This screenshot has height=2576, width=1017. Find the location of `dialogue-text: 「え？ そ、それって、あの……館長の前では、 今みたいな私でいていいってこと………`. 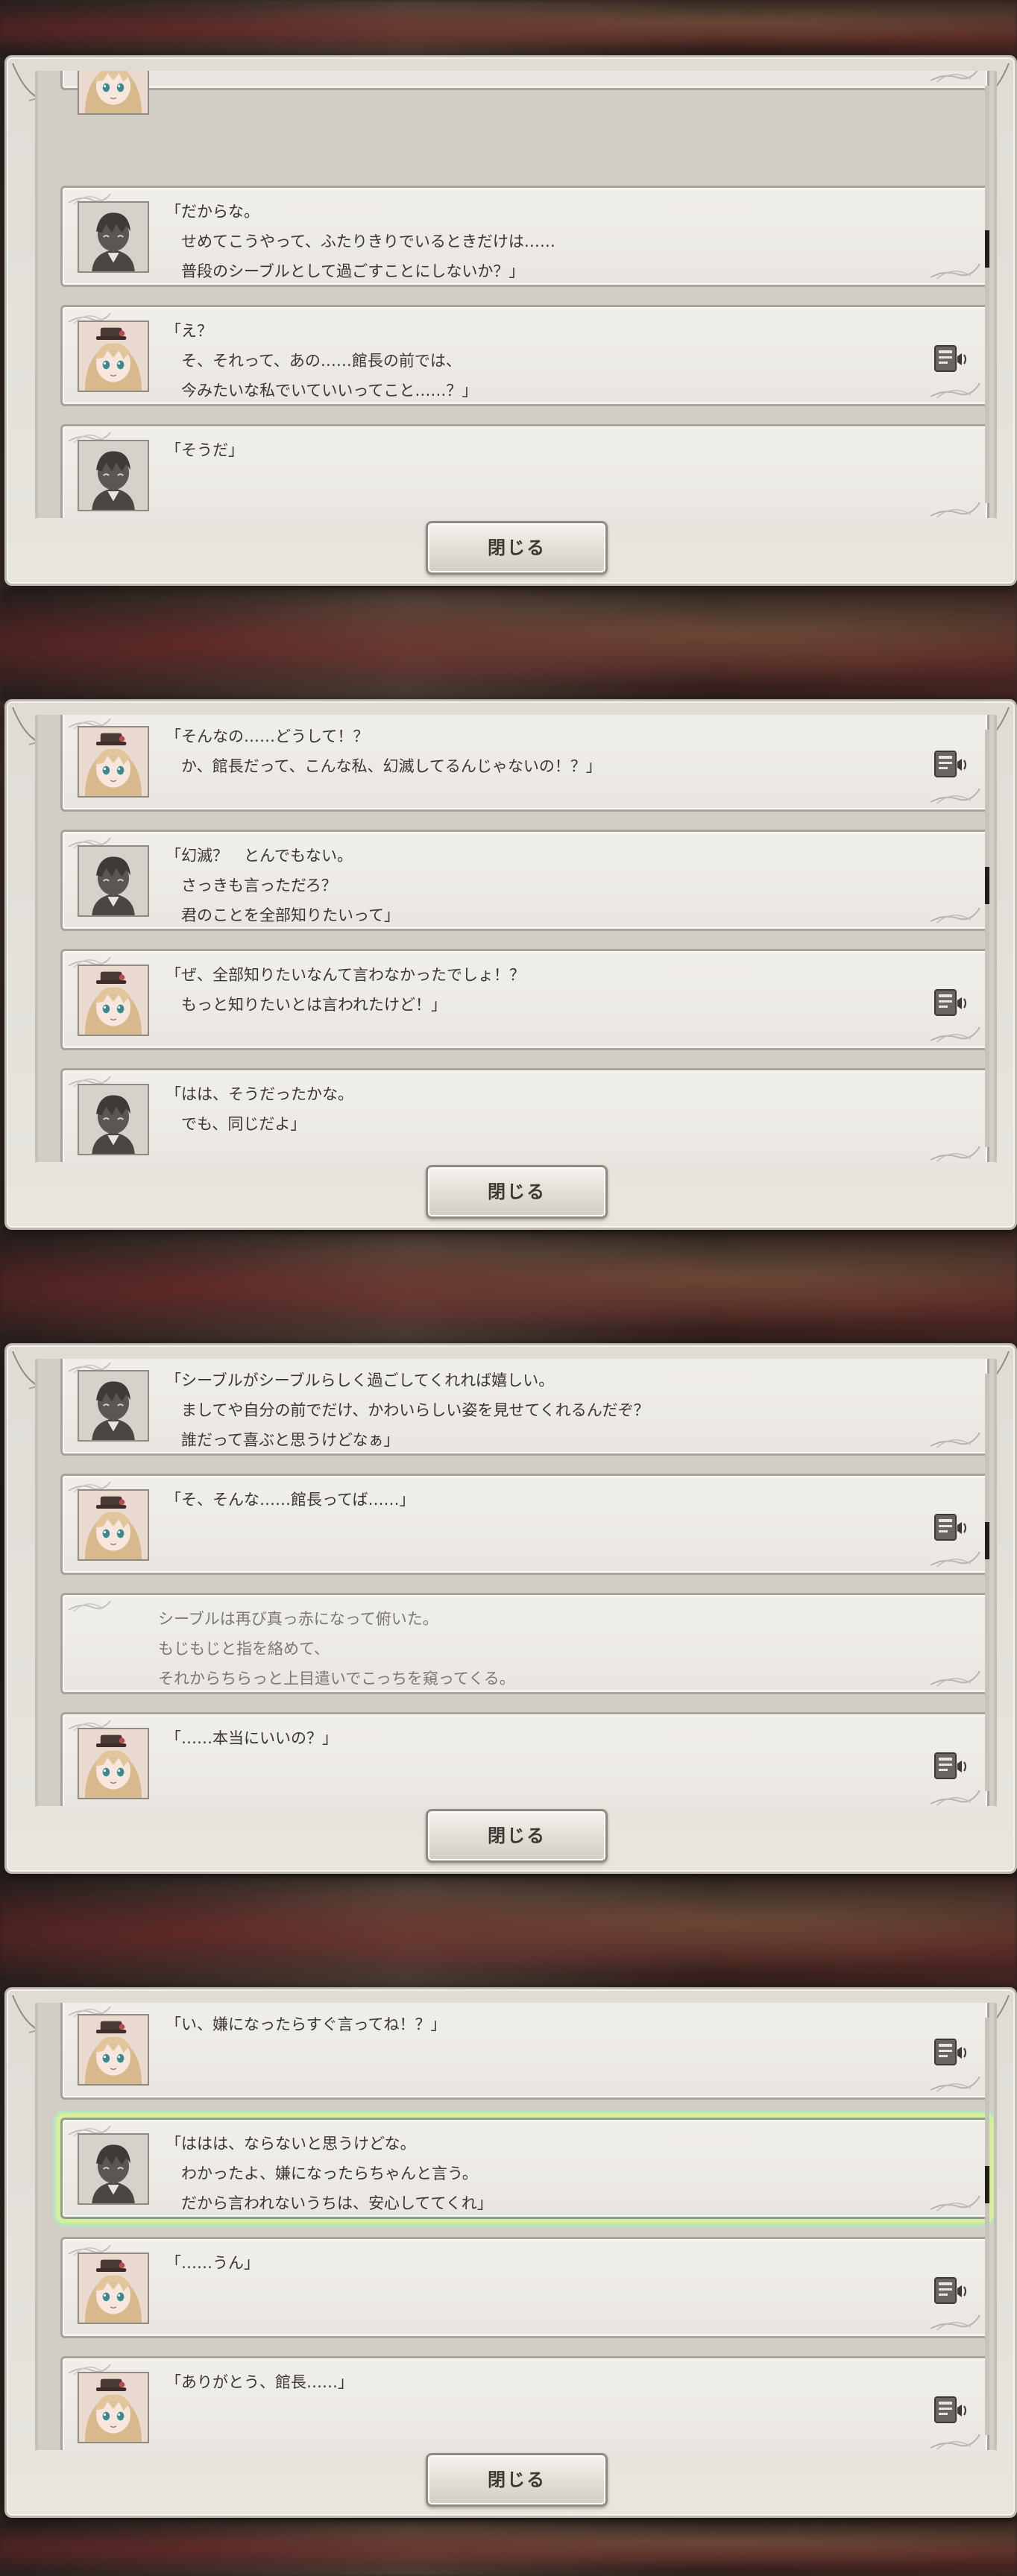

dialogue-text: 「え？ そ、それって、あの……館長の前では、 今みたいな私でいていいってこと……… is located at coordinates (322, 361).